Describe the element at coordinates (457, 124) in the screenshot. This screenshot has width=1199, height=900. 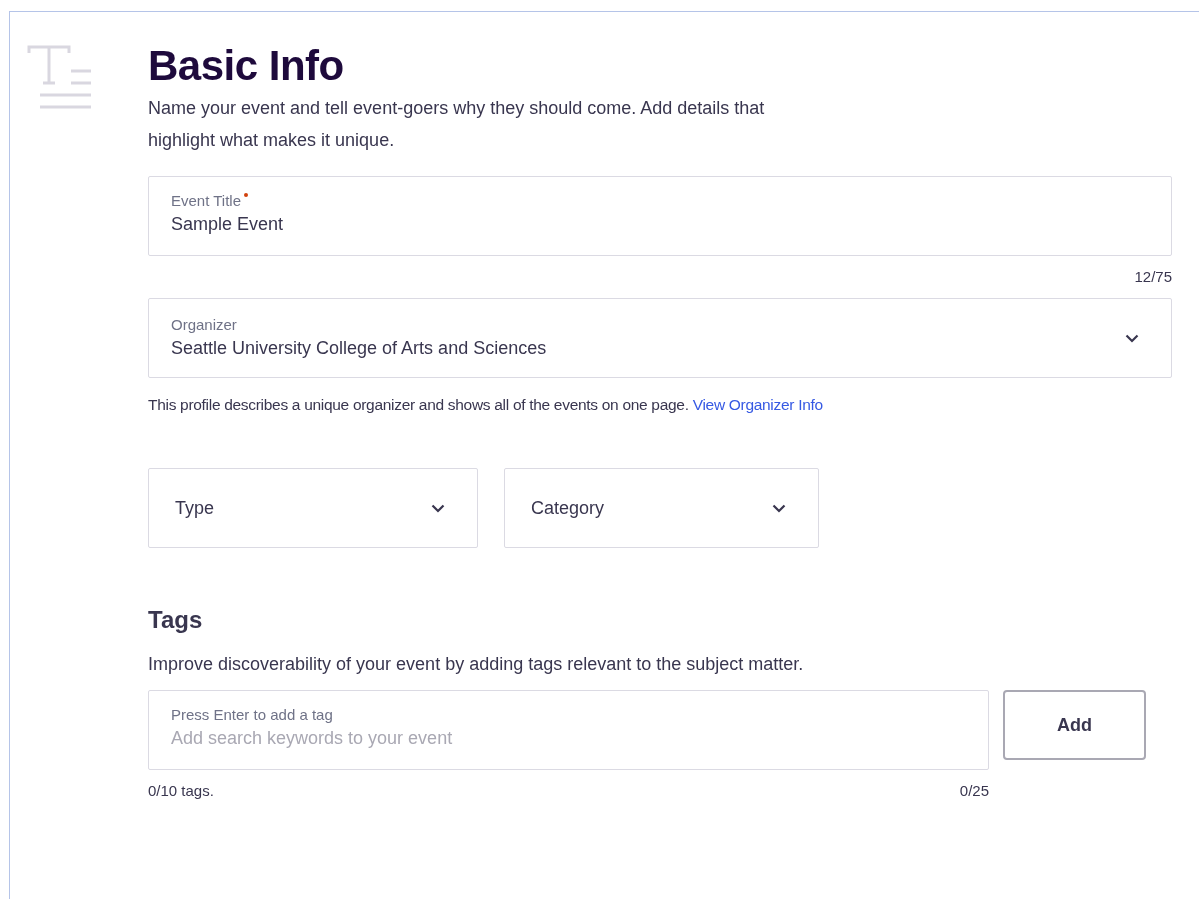
I see `section-description: Name your event and tell event-goers why they should come. Add details that highlight what makes it unique.` at that location.